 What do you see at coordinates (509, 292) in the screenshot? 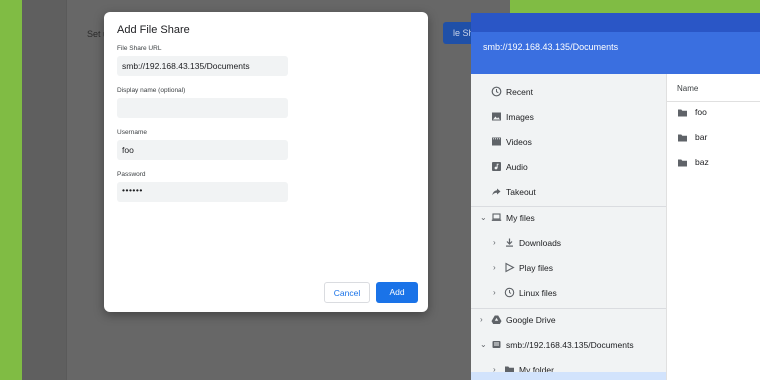
I see `linux-icon` at bounding box center [509, 292].